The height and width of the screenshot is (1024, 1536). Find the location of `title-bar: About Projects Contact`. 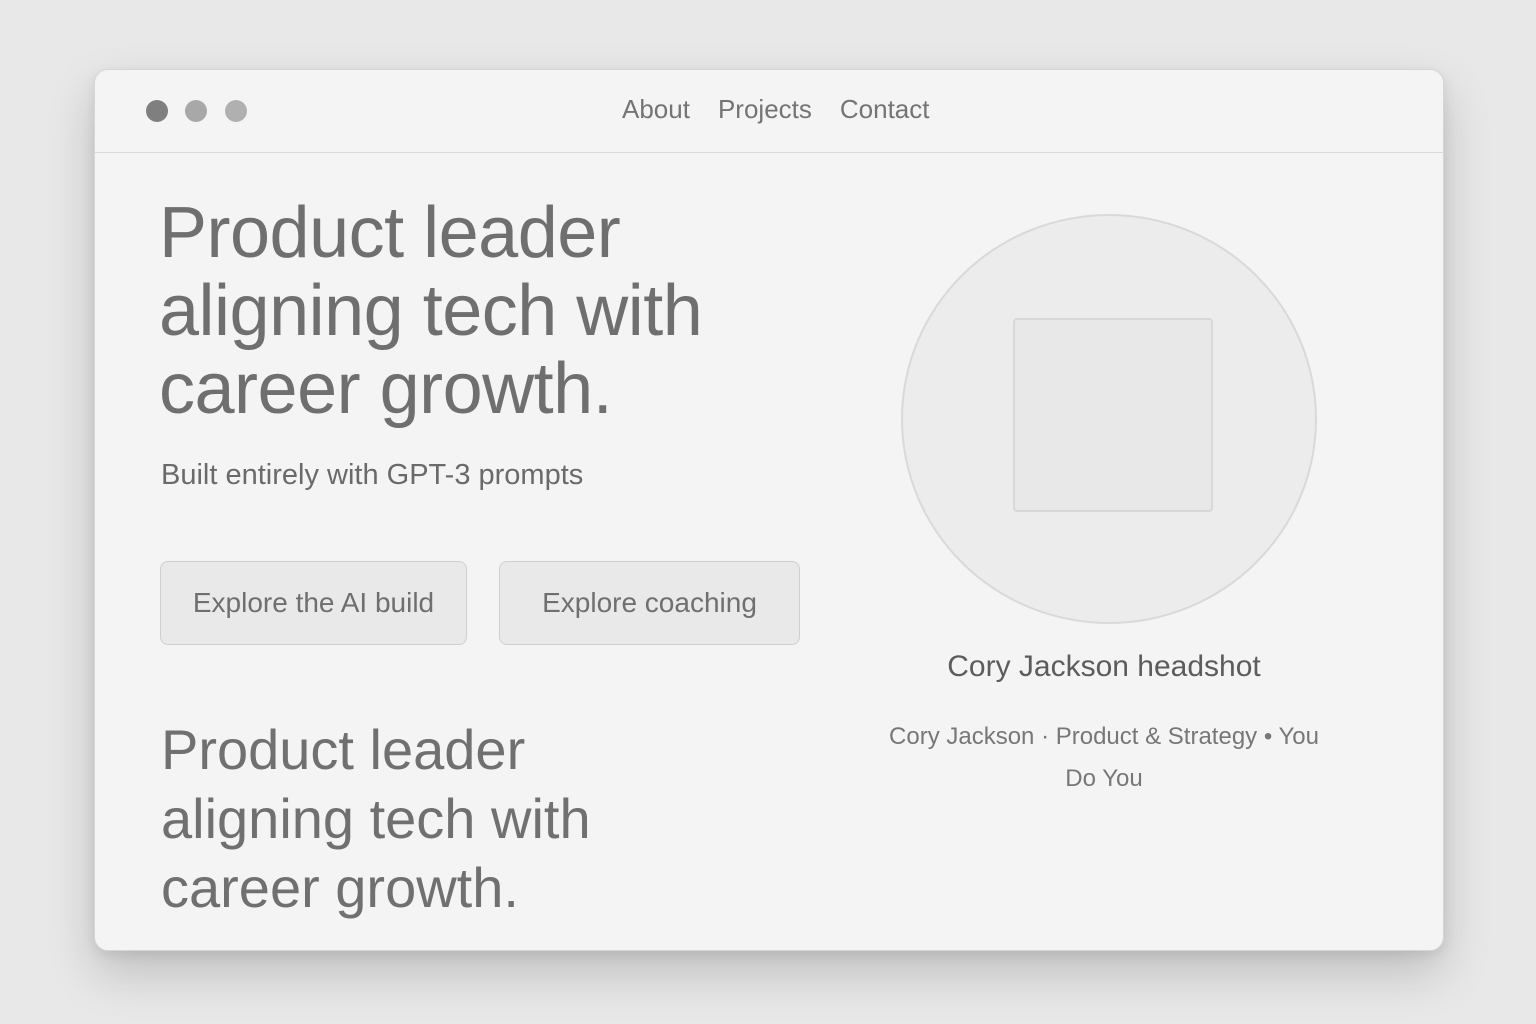

title-bar: About Projects Contact is located at coordinates (769, 111).